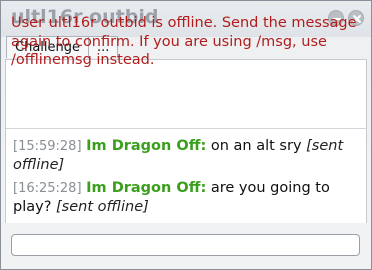 This screenshot has width=372, height=270. Describe the element at coordinates (256, 146) in the screenshot. I see `message-text: on an alt sry` at that location.